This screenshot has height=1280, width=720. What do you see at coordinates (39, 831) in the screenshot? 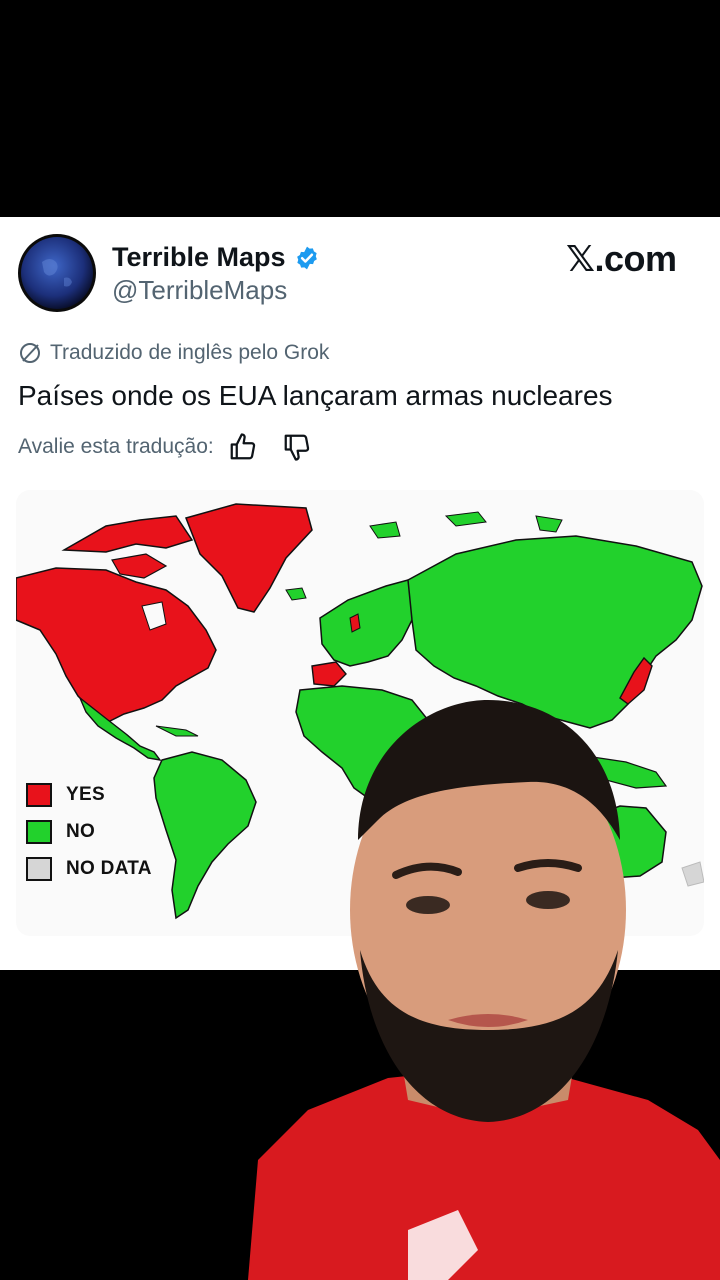
I see `legend-swatch-no` at bounding box center [39, 831].